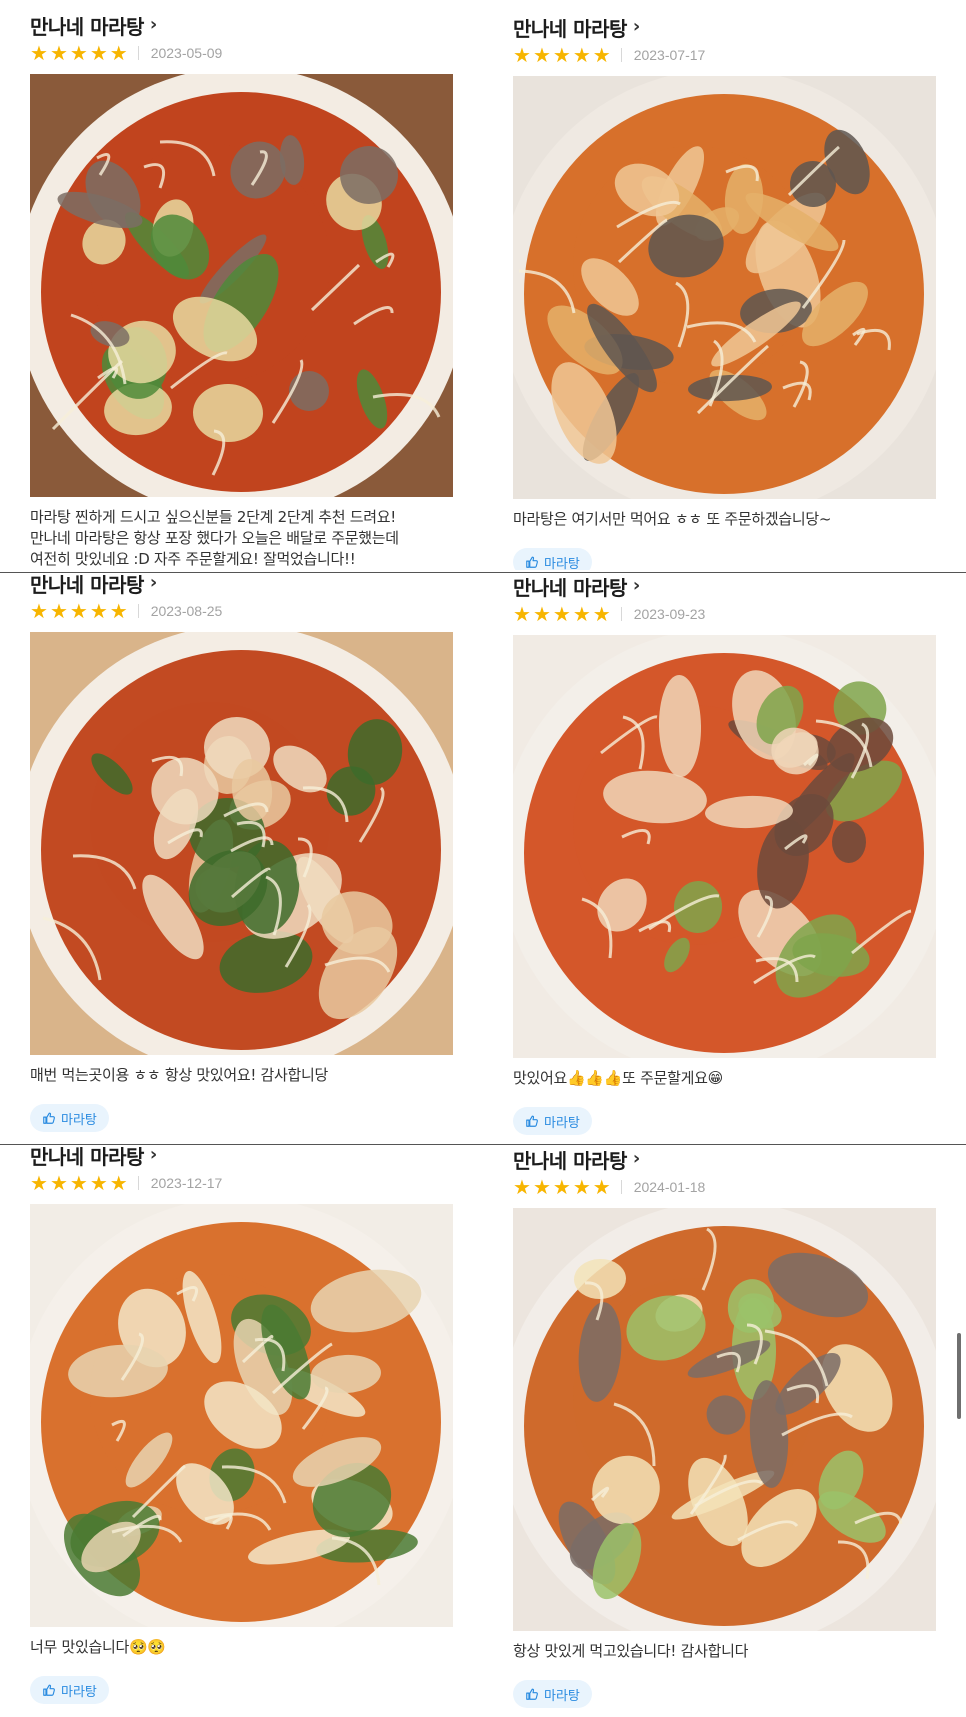  I want to click on review-date: 2023-12-17, so click(186, 1183).